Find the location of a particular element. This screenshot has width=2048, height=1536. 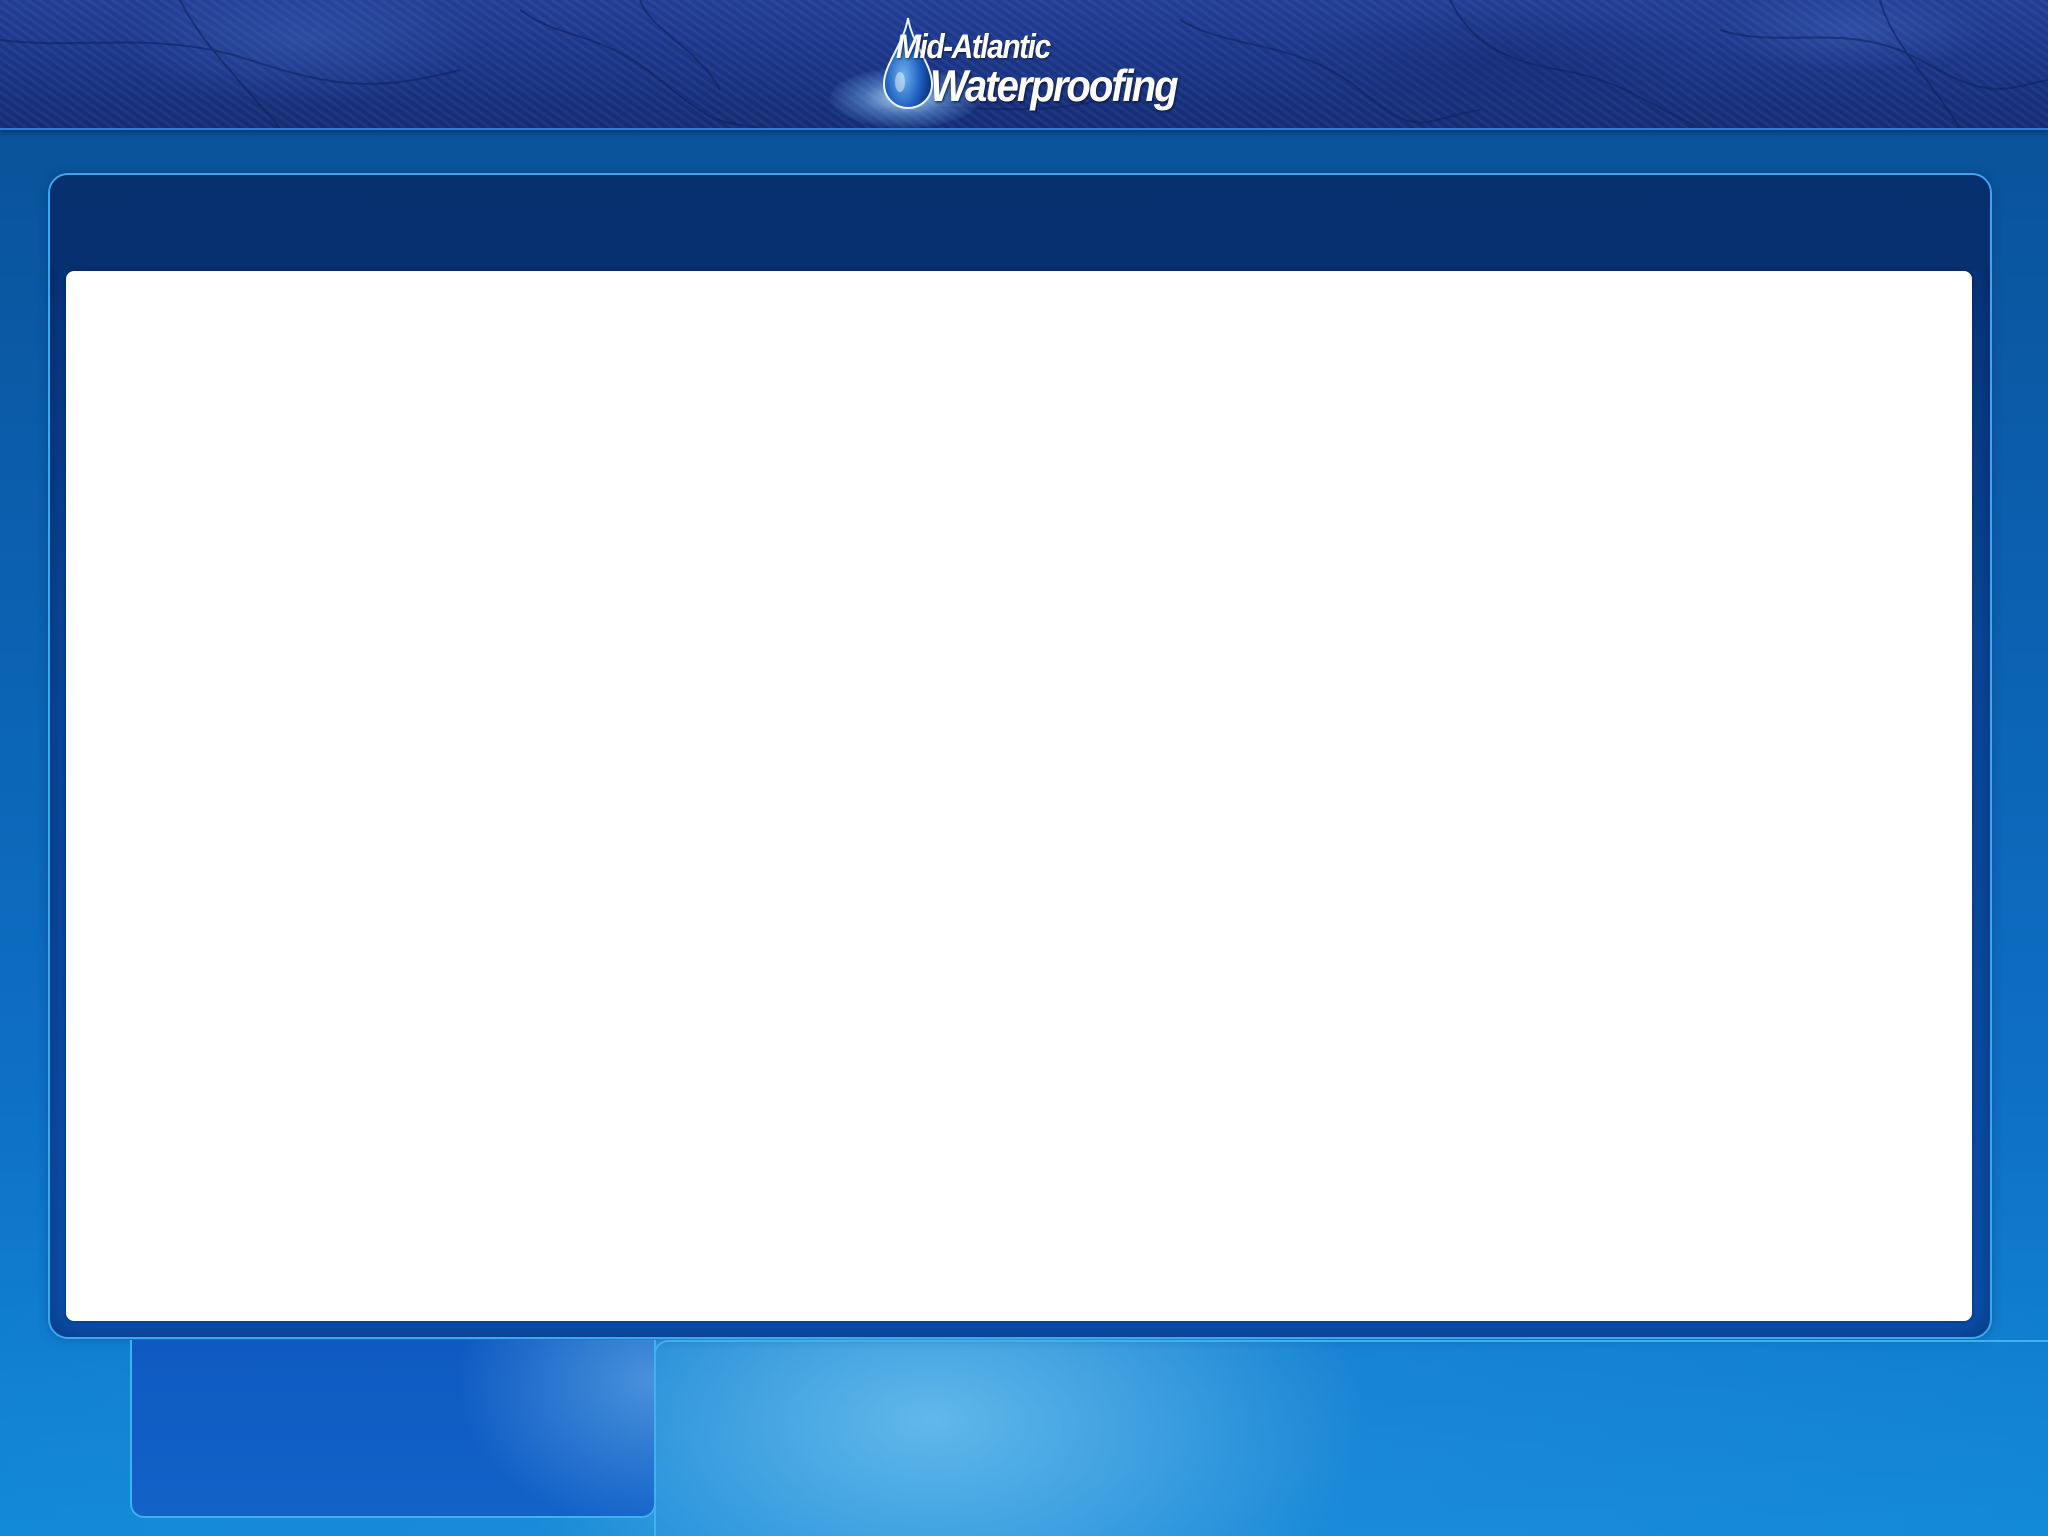

company-logo: Mid-Atlantic Waterproofing is located at coordinates (1004, 68).